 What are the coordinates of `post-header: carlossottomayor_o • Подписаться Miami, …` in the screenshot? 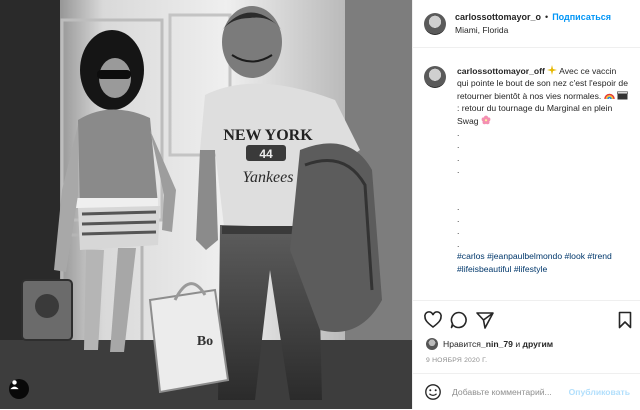 It's located at (526, 24).